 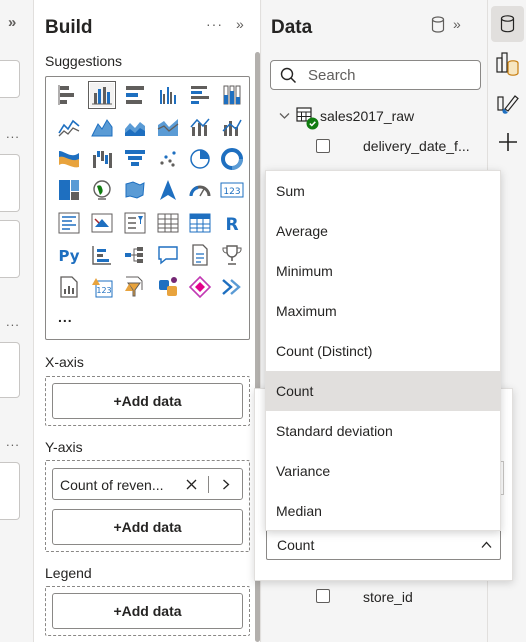 What do you see at coordinates (284, 116) in the screenshot?
I see `chevron-down-icon` at bounding box center [284, 116].